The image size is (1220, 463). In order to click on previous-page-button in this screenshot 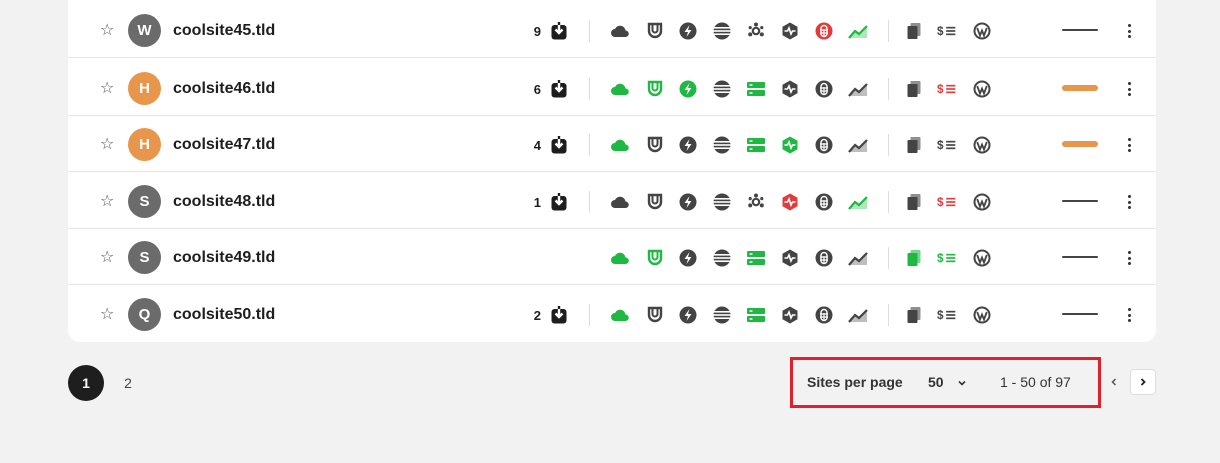, I will do `click(1114, 382)`.